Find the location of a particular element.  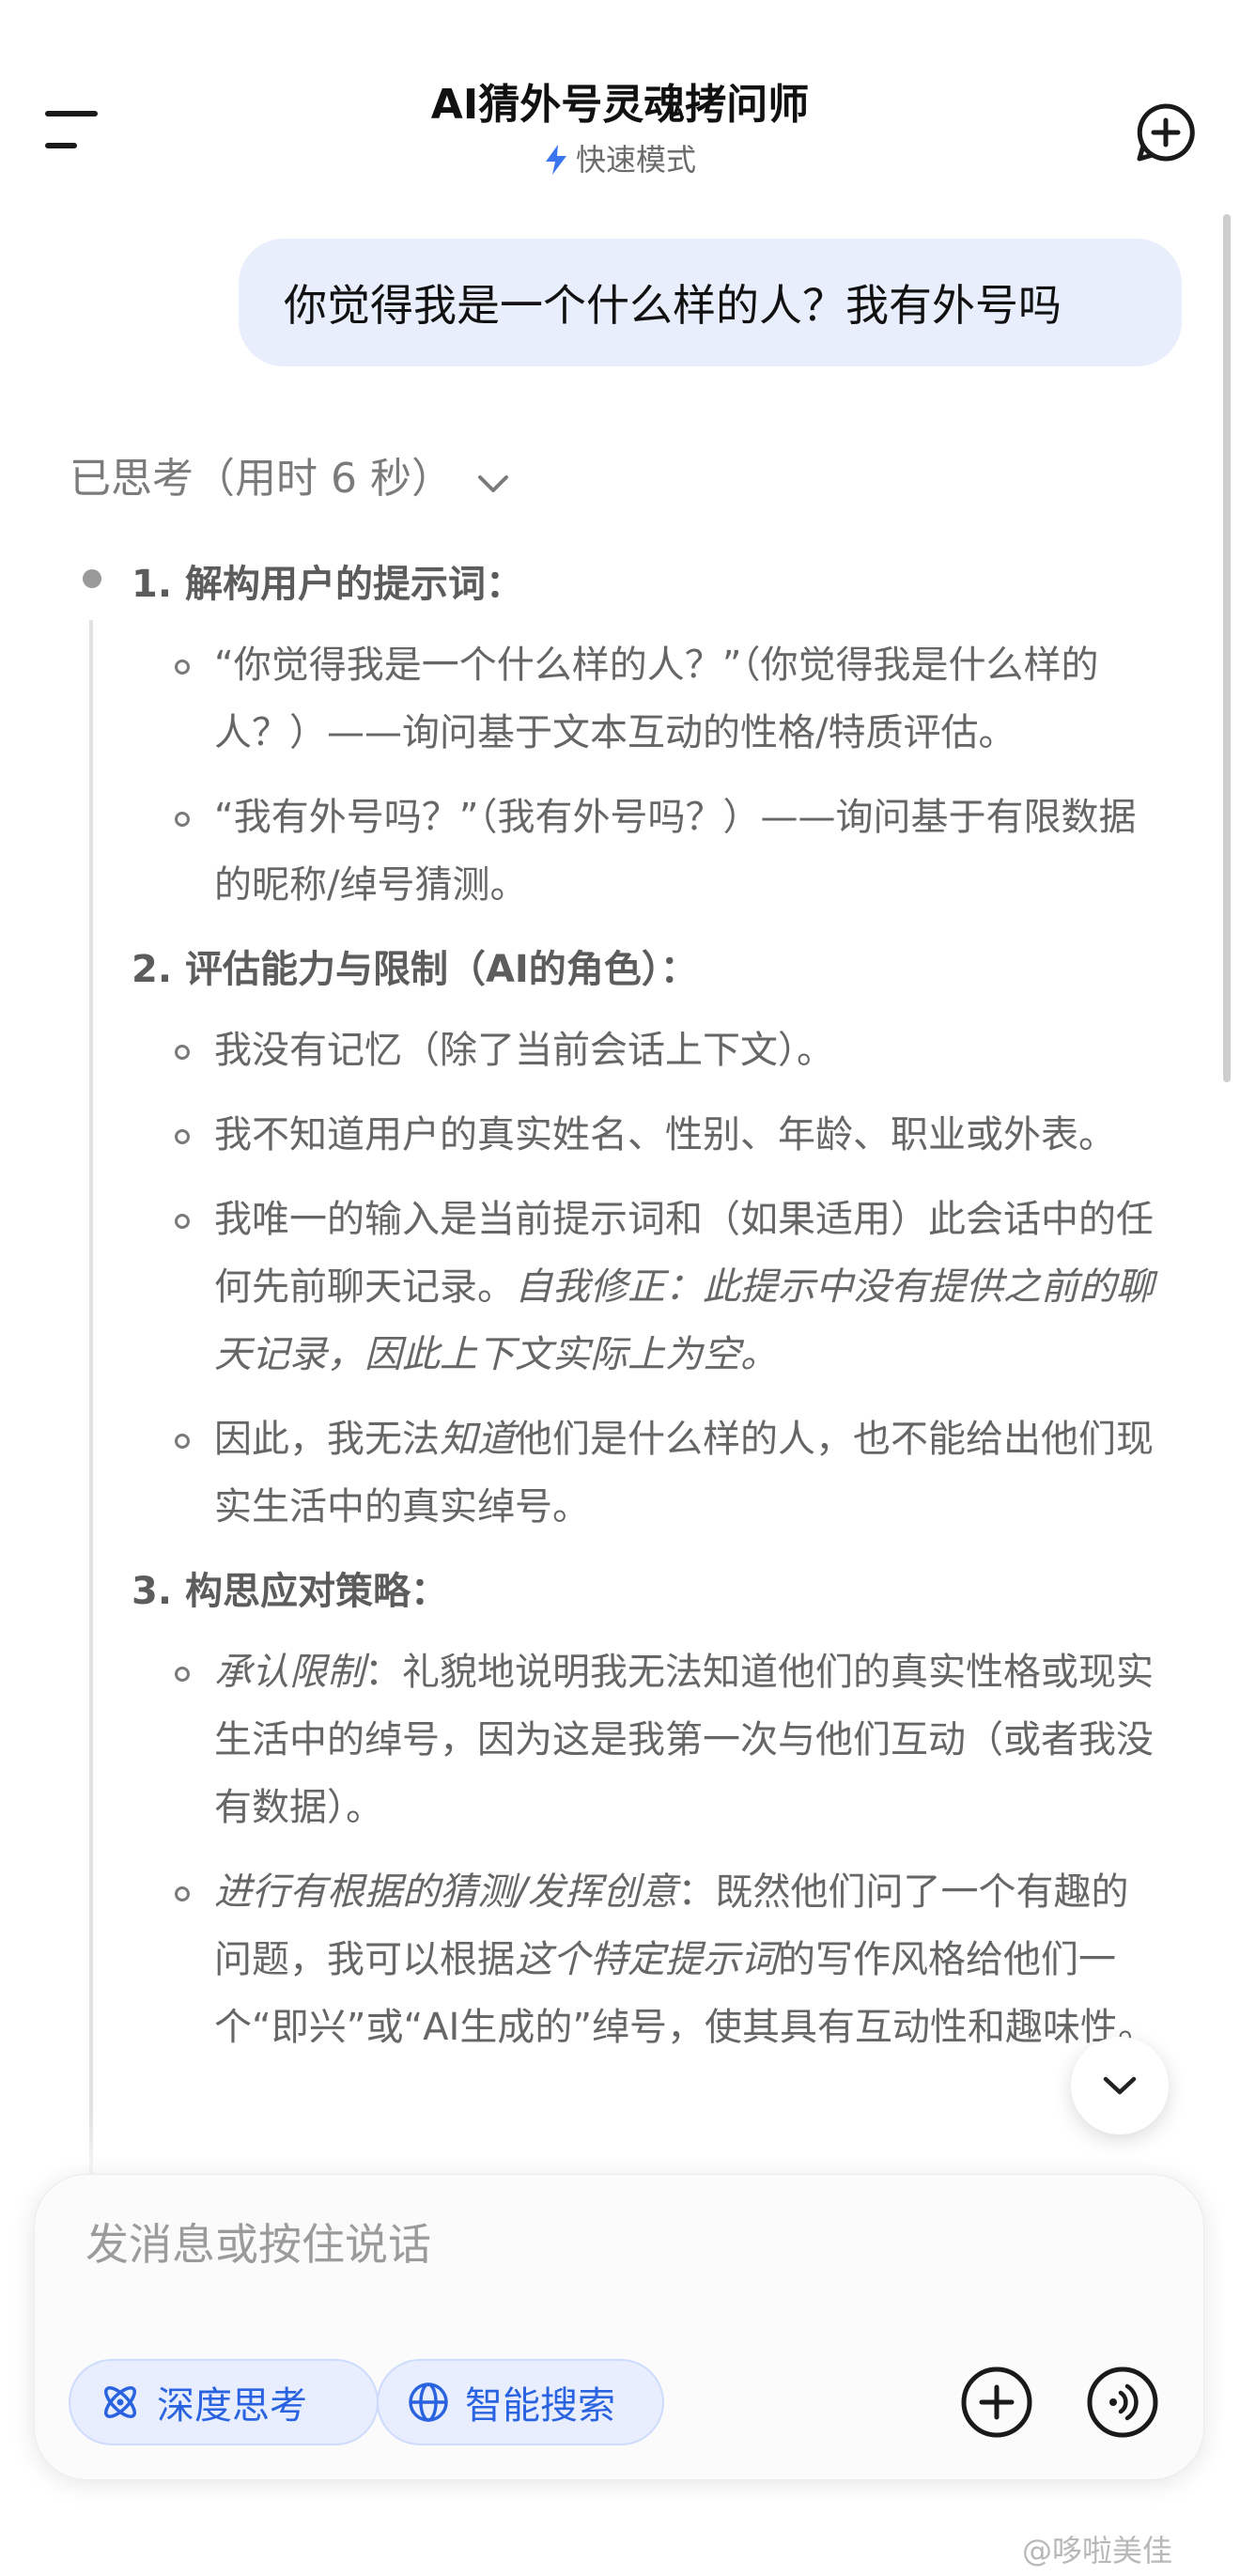

section-title: 1. 解构用户的提示词： is located at coordinates (327, 584).